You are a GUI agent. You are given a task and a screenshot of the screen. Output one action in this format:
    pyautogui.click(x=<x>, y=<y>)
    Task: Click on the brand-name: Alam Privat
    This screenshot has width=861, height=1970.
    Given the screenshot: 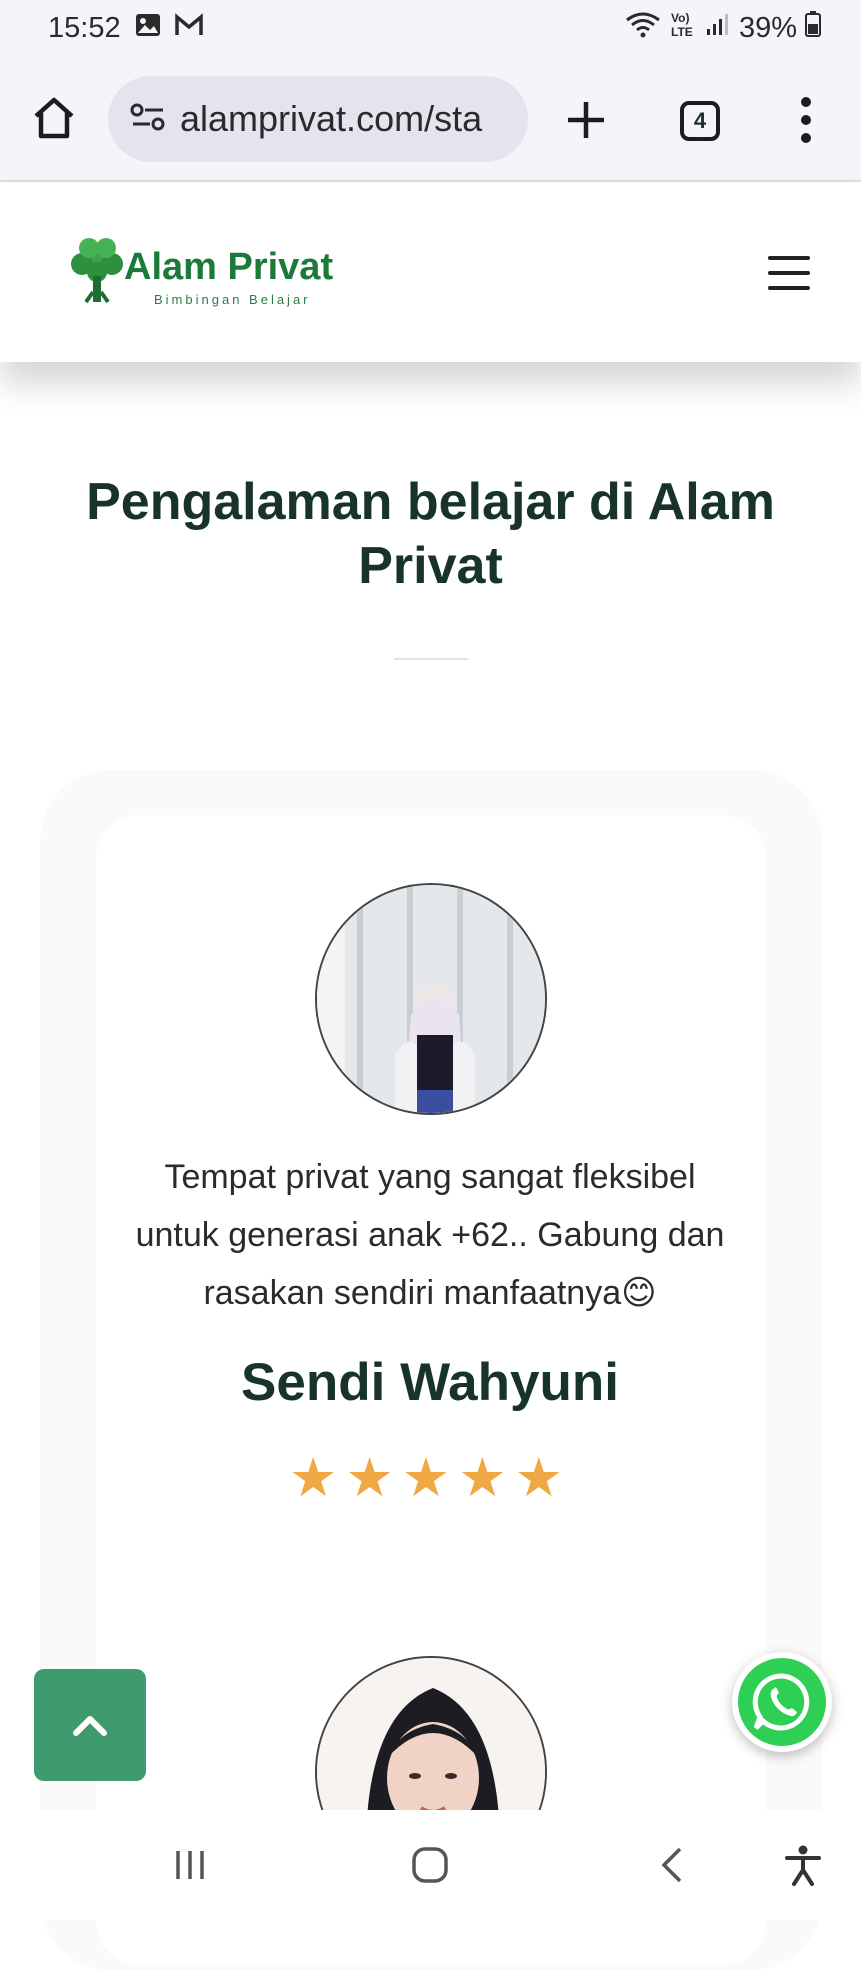 What is the action you would take?
    pyautogui.click(x=229, y=267)
    